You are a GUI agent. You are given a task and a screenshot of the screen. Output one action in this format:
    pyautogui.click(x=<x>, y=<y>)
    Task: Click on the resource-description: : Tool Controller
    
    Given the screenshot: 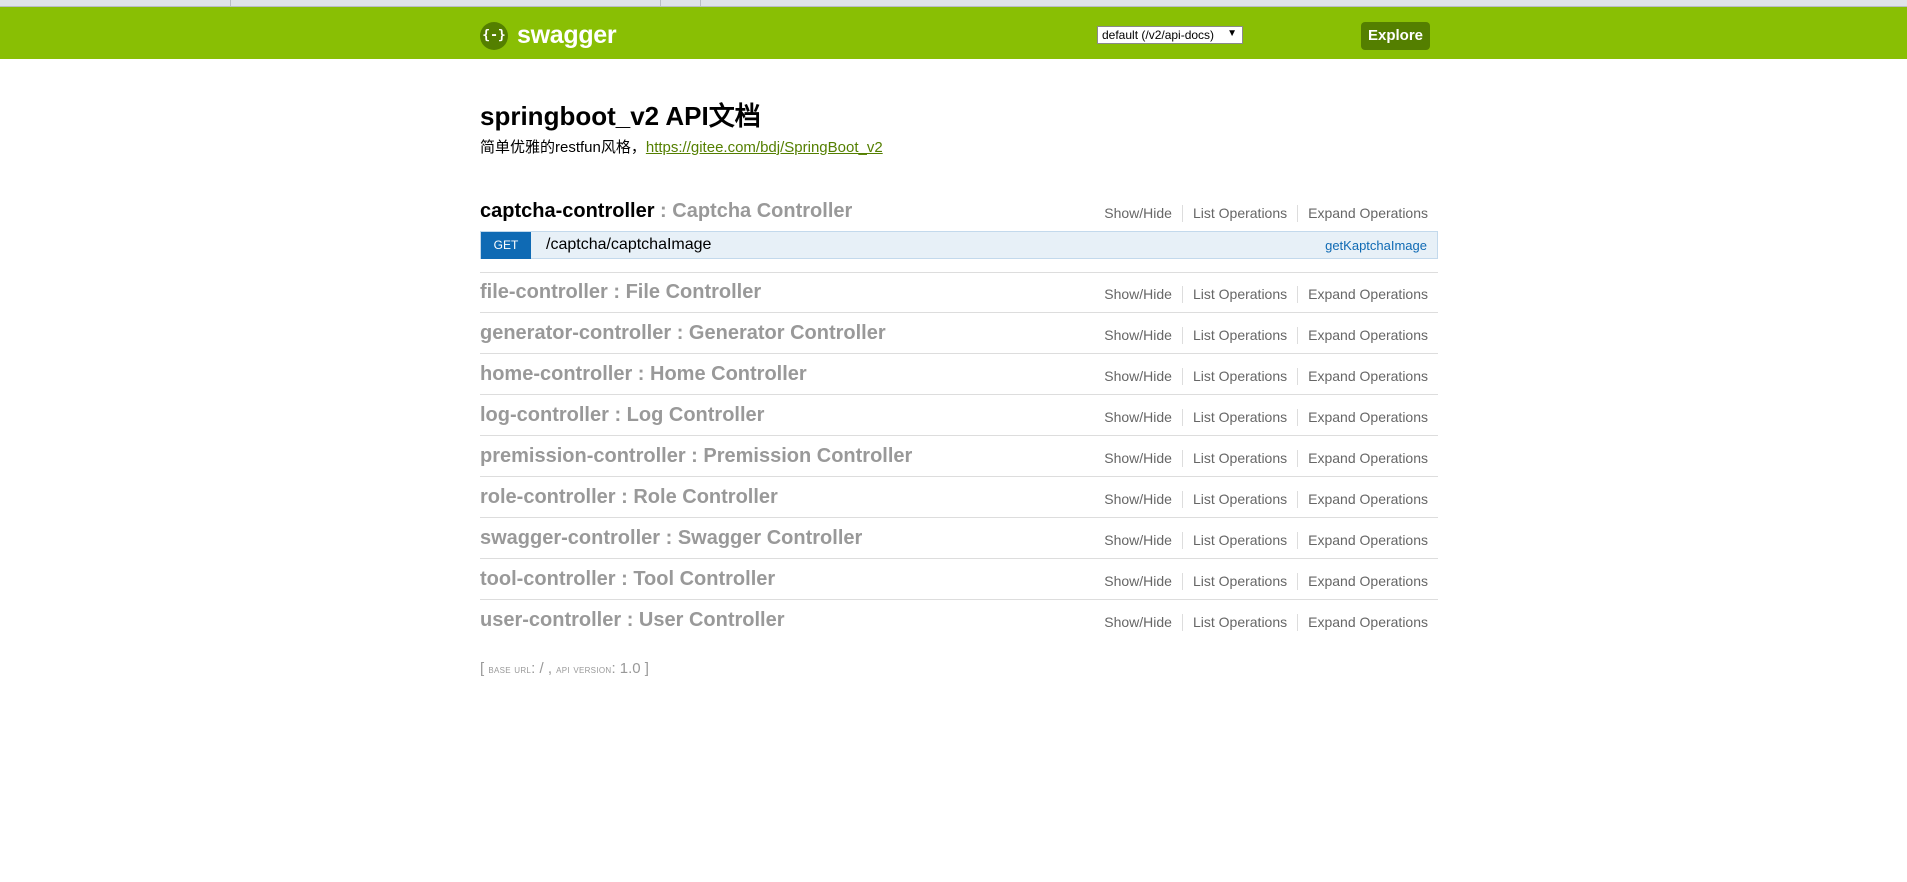 What is the action you would take?
    pyautogui.click(x=695, y=579)
    